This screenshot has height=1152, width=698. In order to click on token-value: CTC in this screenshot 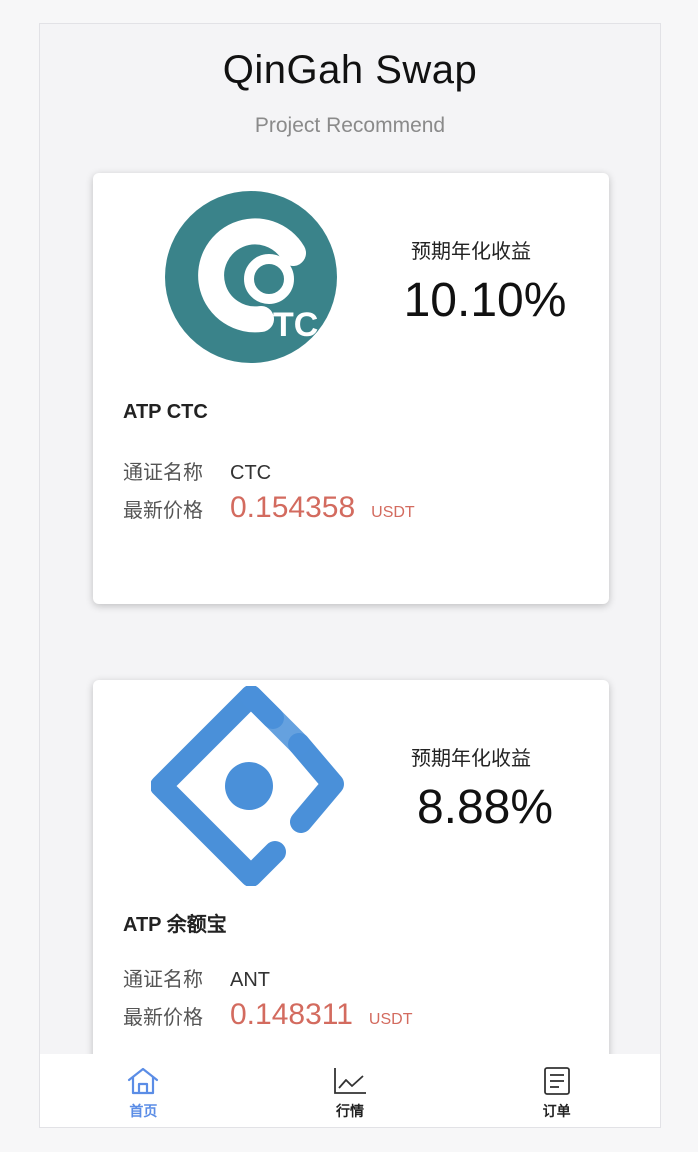, I will do `click(251, 473)`.